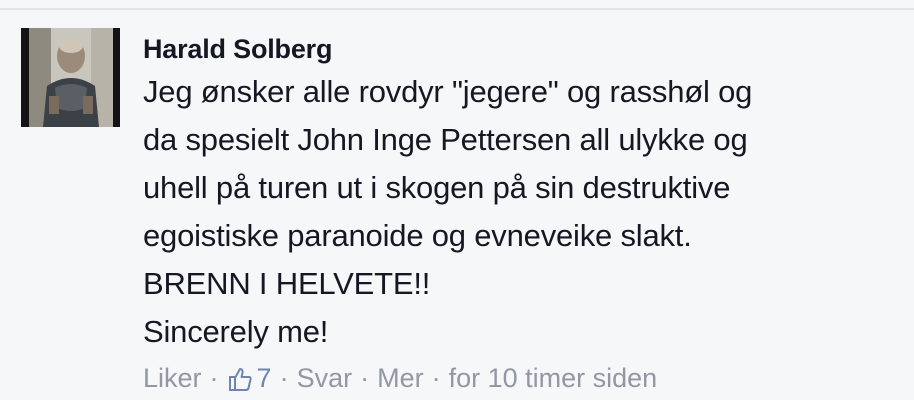 Image resolution: width=914 pixels, height=400 pixels. What do you see at coordinates (553, 378) in the screenshot?
I see `timestamp: for 10 timer siden` at bounding box center [553, 378].